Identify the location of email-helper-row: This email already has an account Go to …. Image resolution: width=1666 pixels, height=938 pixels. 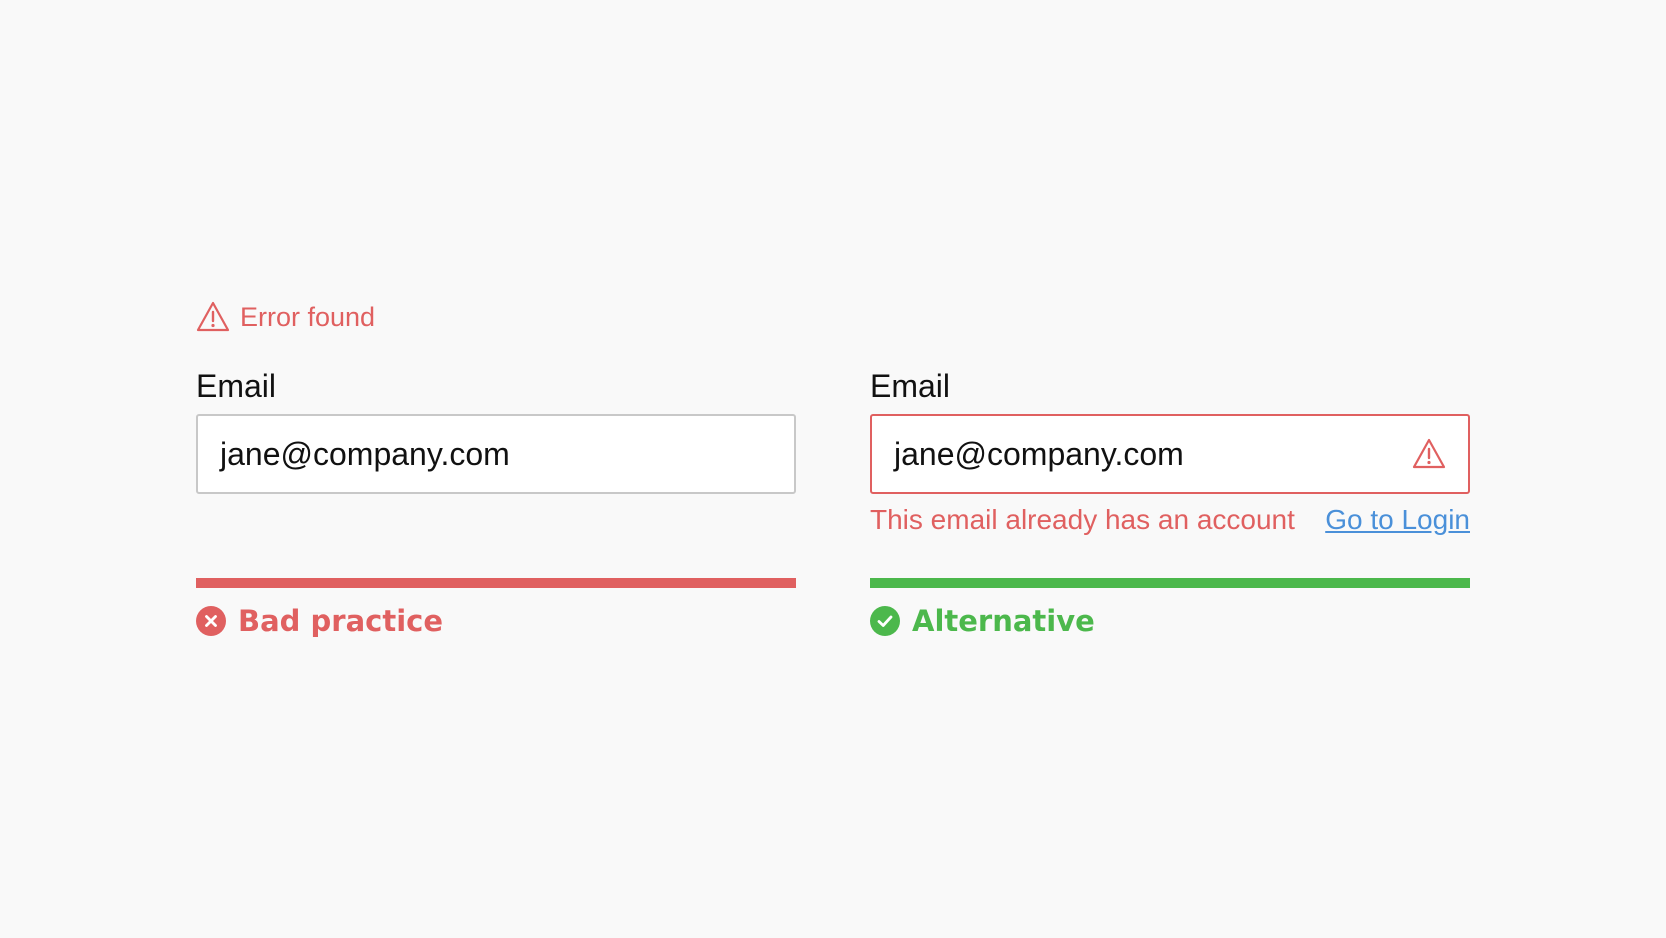
(1170, 520).